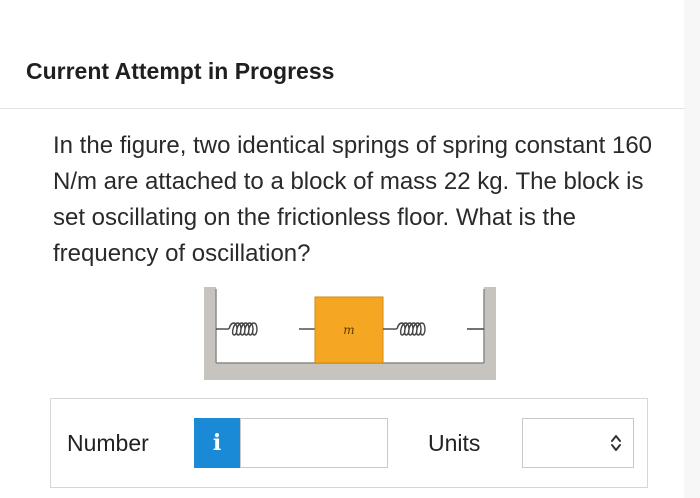 The height and width of the screenshot is (498, 700). Describe the element at coordinates (616, 443) in the screenshot. I see `chevron-updown-icon` at that location.